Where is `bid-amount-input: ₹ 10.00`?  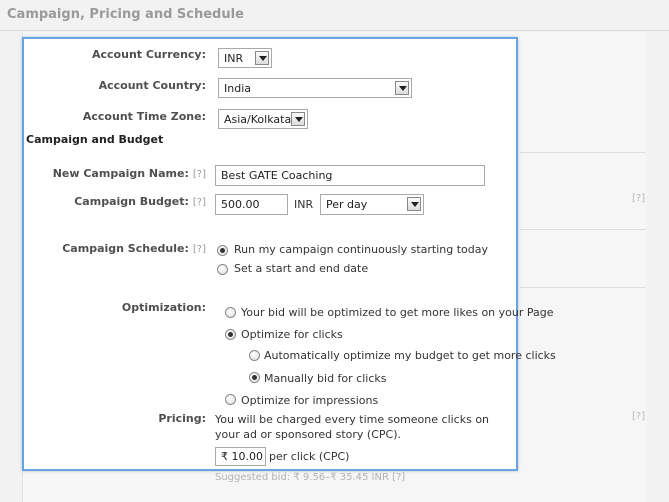 bid-amount-input: ₹ 10.00 is located at coordinates (240, 456).